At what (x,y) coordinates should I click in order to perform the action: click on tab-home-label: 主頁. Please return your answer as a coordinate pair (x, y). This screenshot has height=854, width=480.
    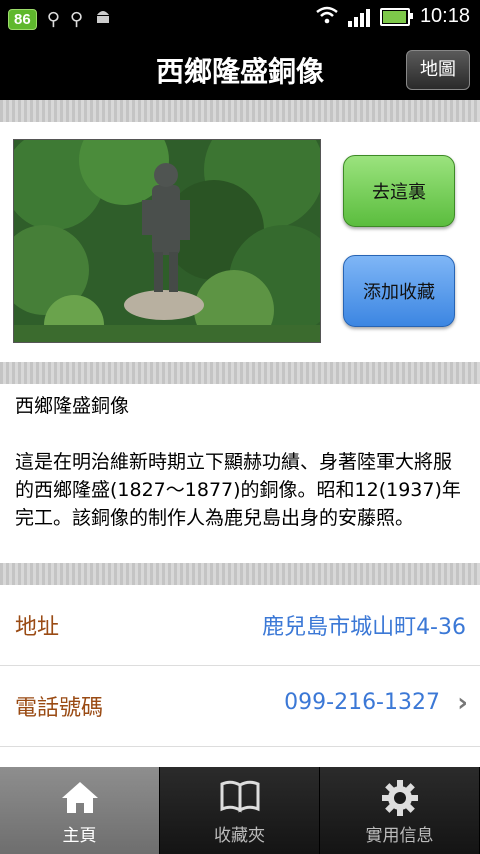
    Looking at the image, I should click on (79, 836).